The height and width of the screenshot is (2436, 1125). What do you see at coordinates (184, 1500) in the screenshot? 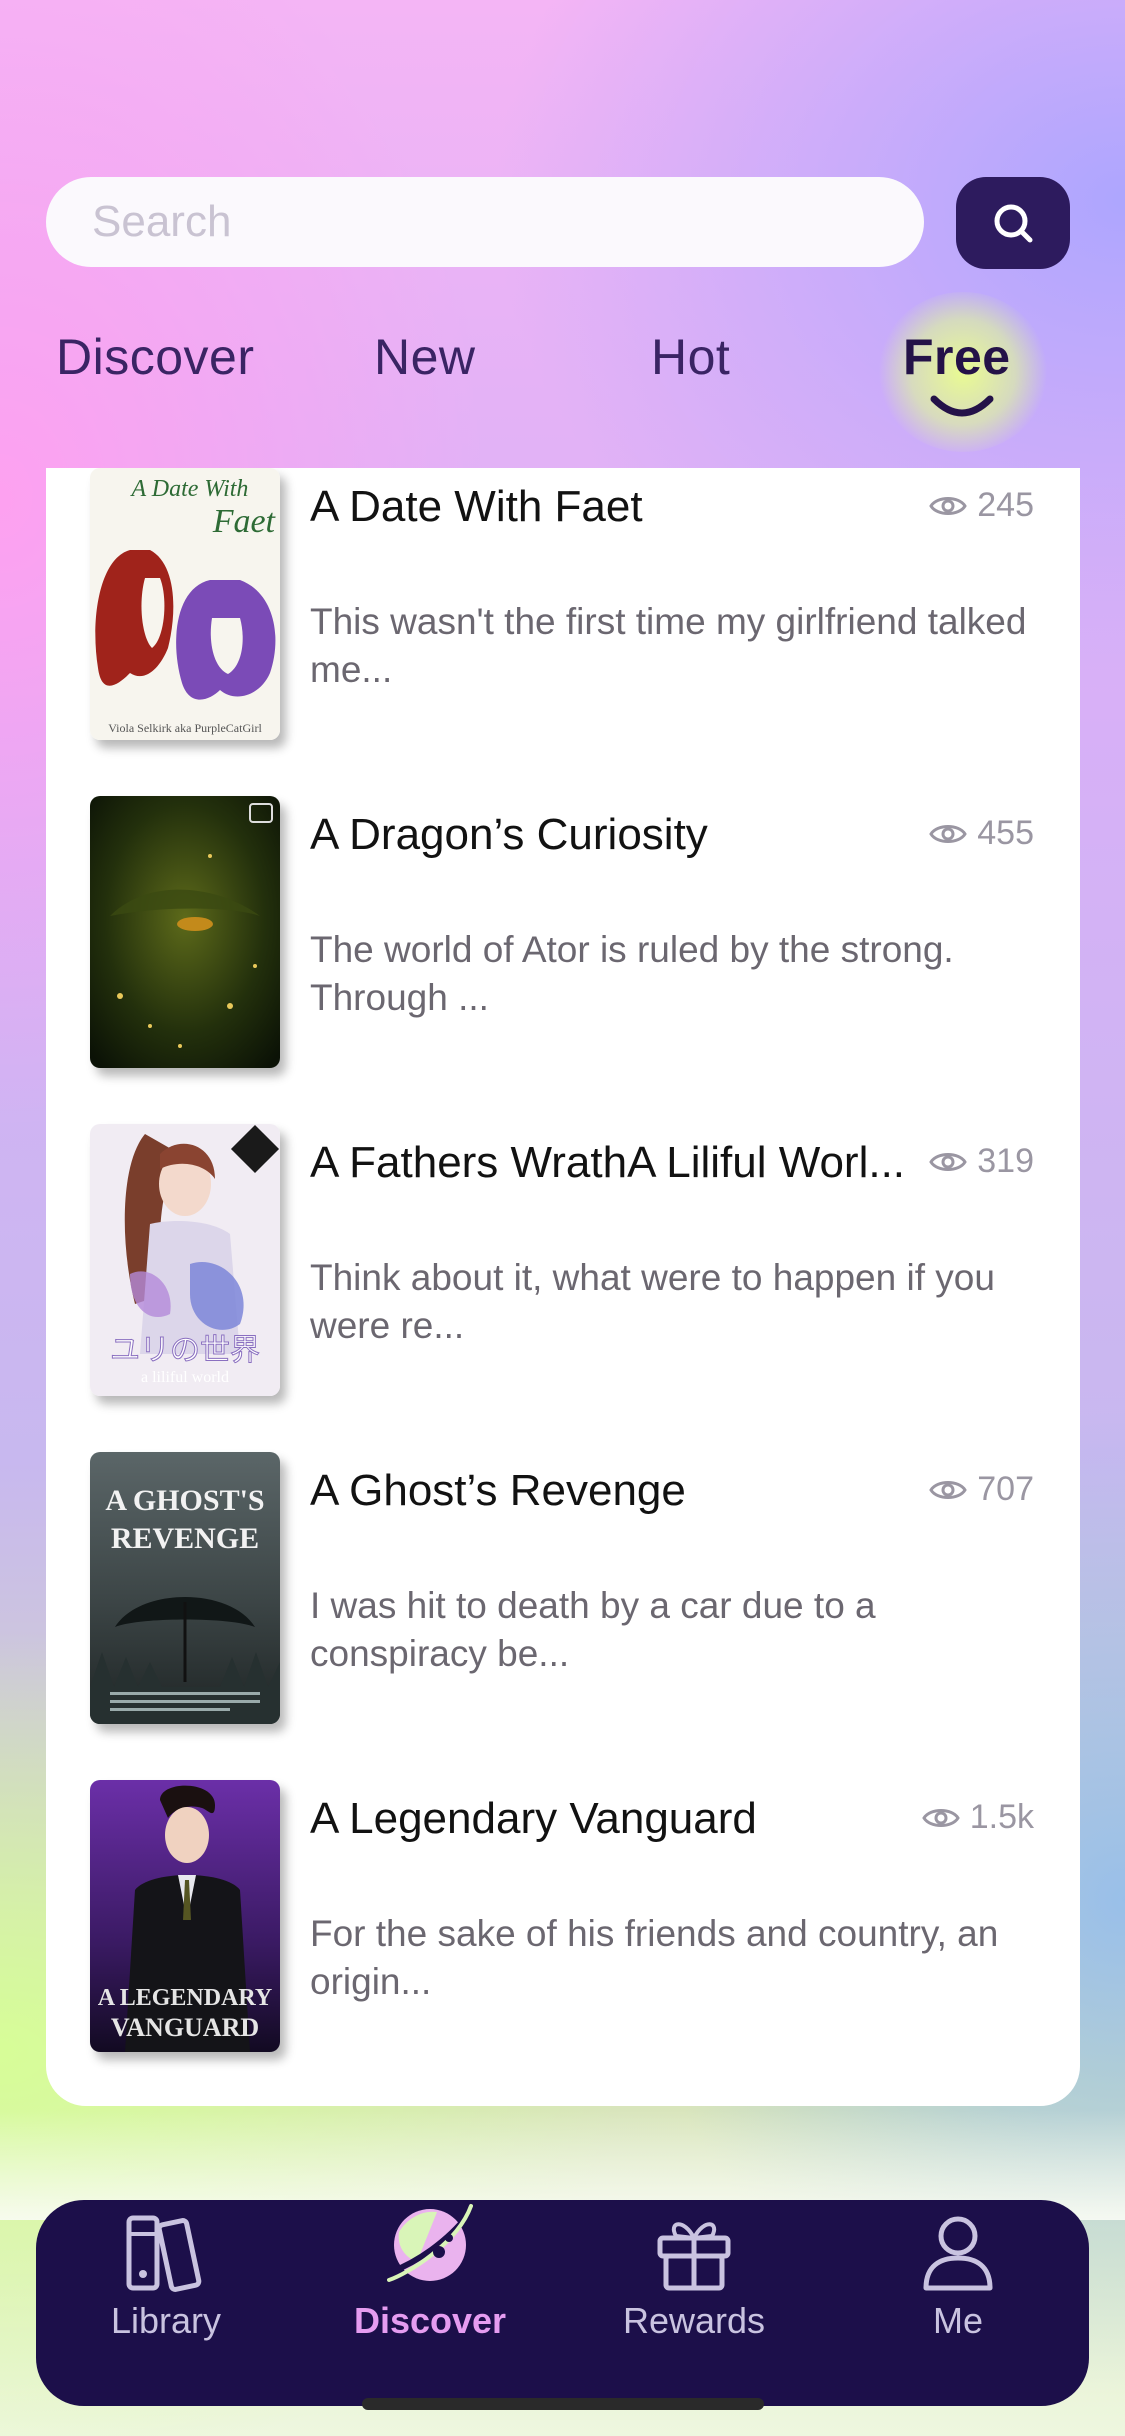
I see `cover-title-text: A GHOST'S` at bounding box center [184, 1500].